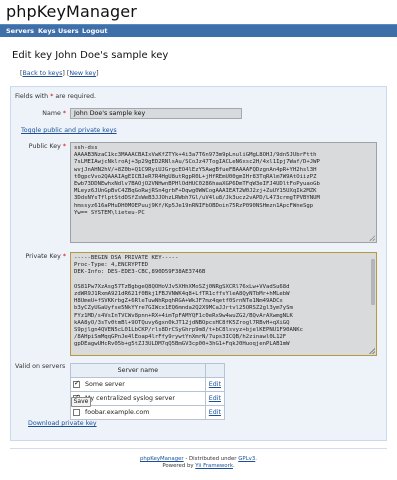 The height and width of the screenshot is (480, 397). Describe the element at coordinates (214, 466) in the screenshot. I see `framework-link: Yii Framework` at that location.